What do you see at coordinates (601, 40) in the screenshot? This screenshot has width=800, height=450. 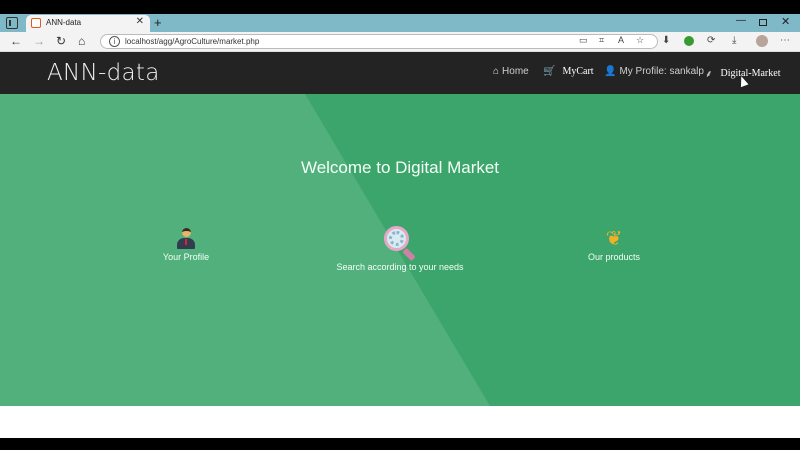 I see `qr-code-icon: ⌗` at bounding box center [601, 40].